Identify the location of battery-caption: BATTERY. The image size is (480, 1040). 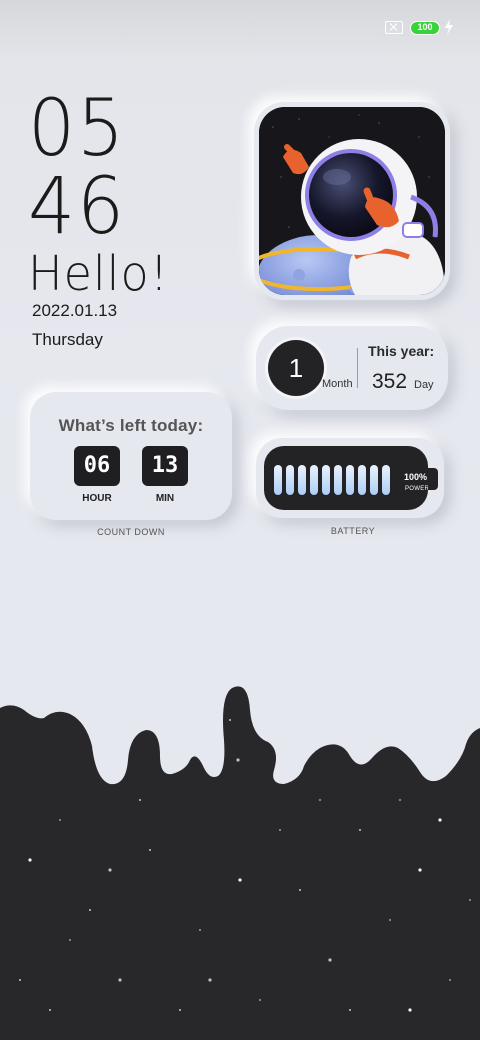
(353, 531).